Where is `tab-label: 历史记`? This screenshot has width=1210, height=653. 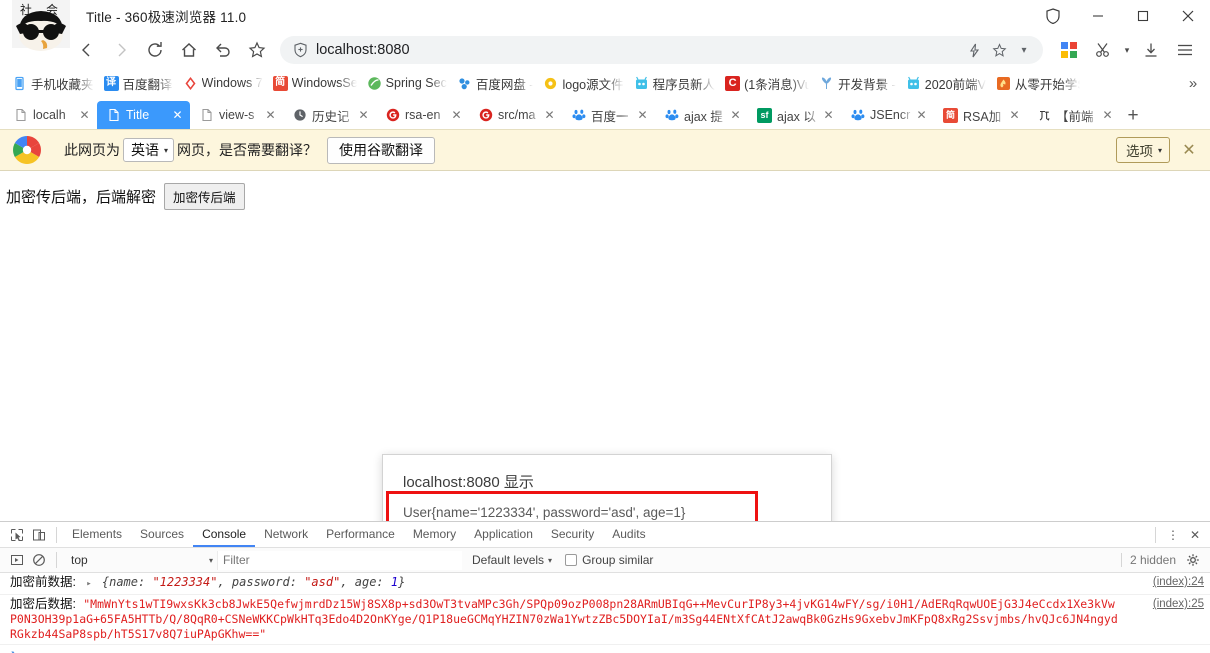 tab-label: 历史记 is located at coordinates (331, 116).